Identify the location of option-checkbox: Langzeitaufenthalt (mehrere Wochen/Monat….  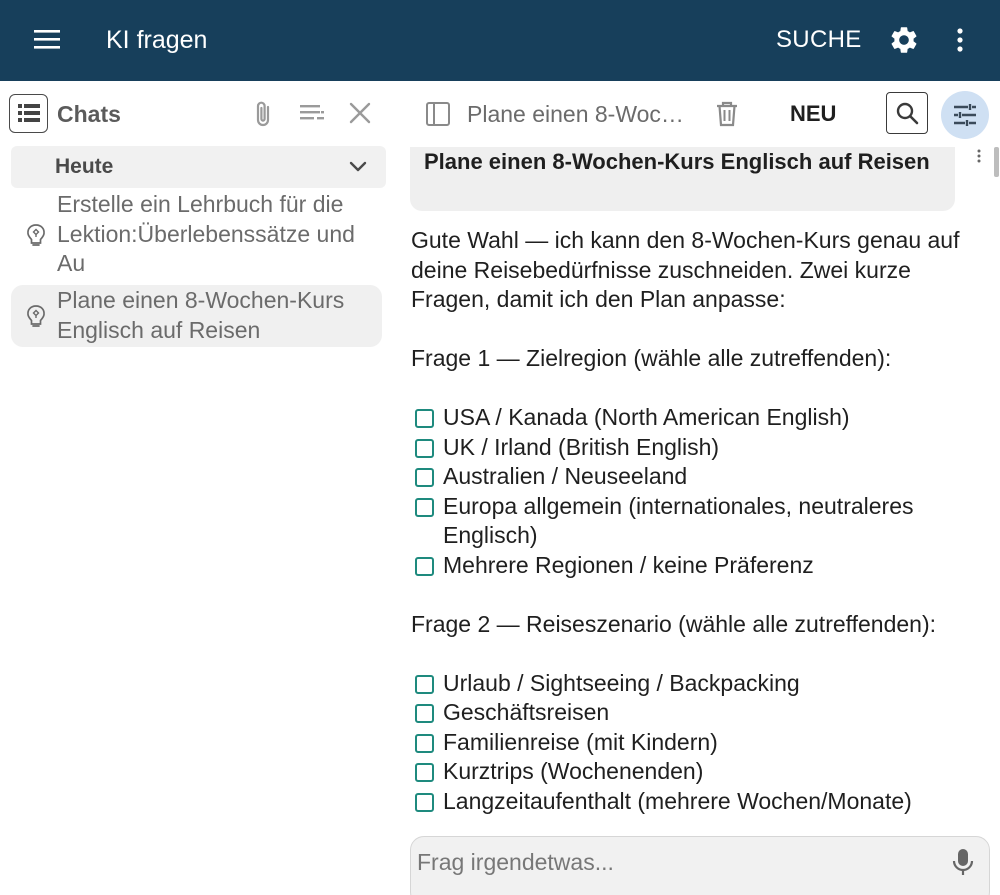
(703, 802).